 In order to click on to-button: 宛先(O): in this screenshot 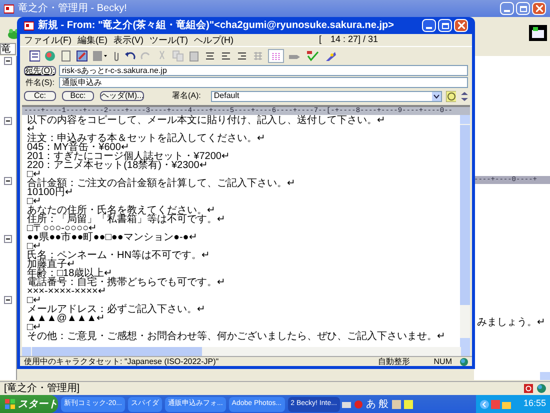, I will do `click(40, 71)`.